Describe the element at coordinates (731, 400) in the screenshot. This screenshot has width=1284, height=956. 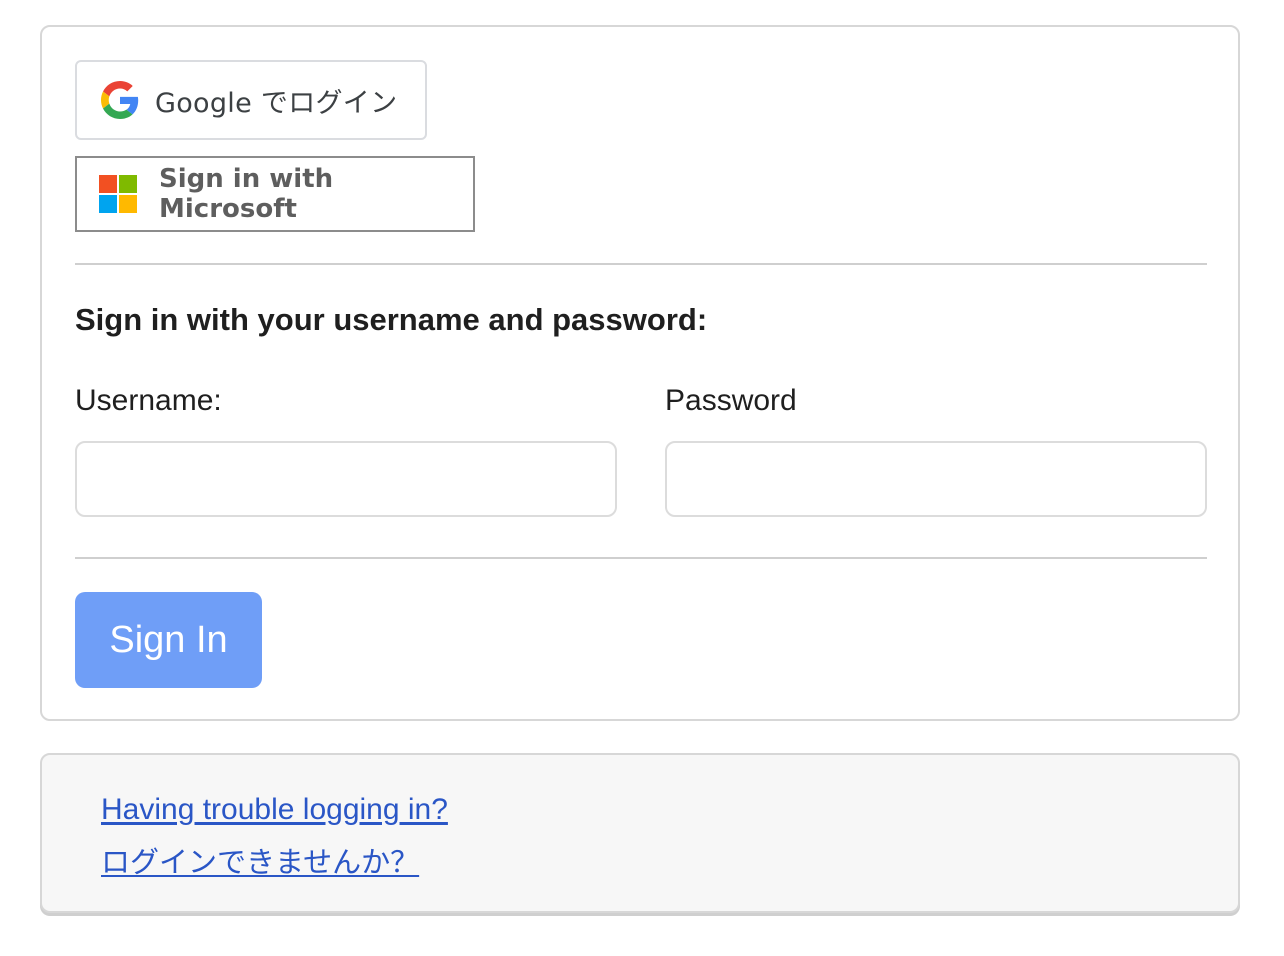
I see `password-label: Password` at that location.